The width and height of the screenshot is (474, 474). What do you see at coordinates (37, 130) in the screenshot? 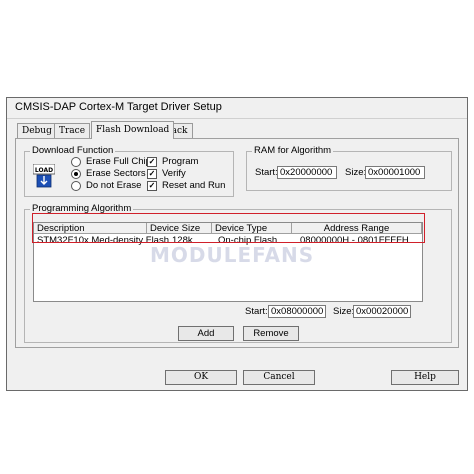
I see `tab-debug: Debug` at bounding box center [37, 130].